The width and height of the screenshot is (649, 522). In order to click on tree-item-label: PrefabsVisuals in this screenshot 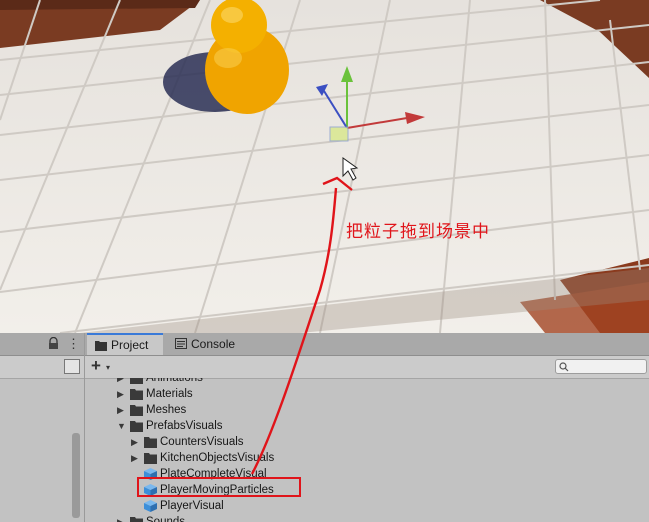, I will do `click(184, 426)`.